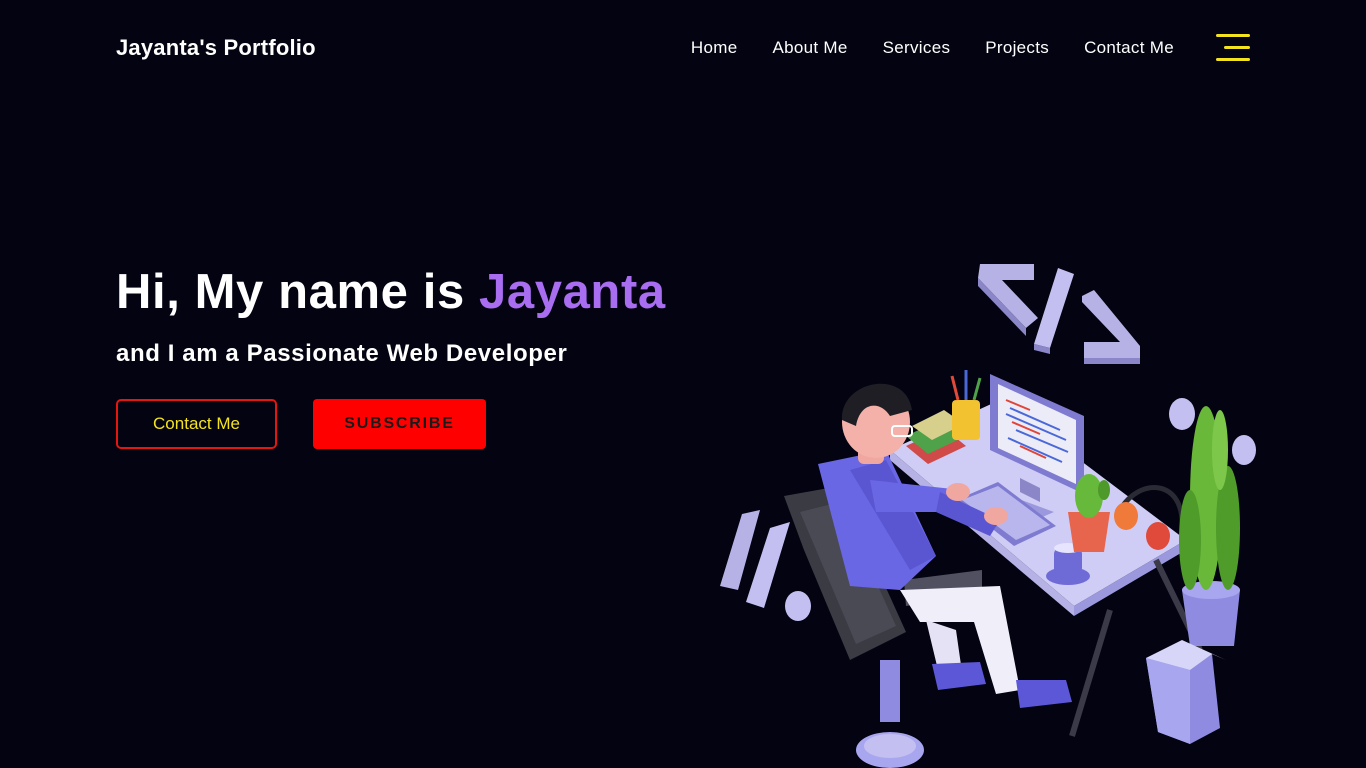 The height and width of the screenshot is (768, 1366). I want to click on code-symbol-icon, so click(1059, 314).